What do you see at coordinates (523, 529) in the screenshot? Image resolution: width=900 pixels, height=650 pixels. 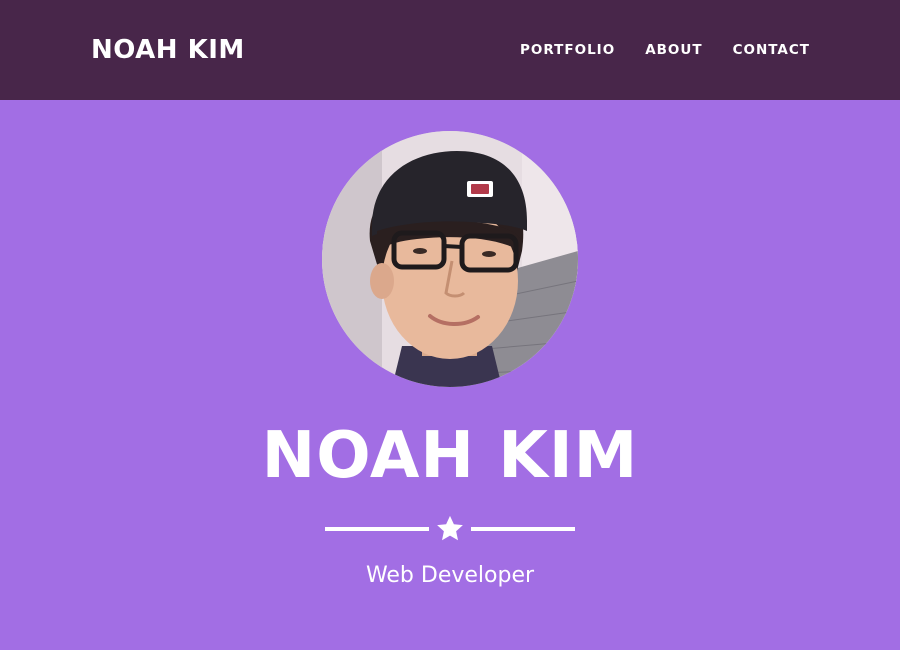 I see `divider-line-right` at bounding box center [523, 529].